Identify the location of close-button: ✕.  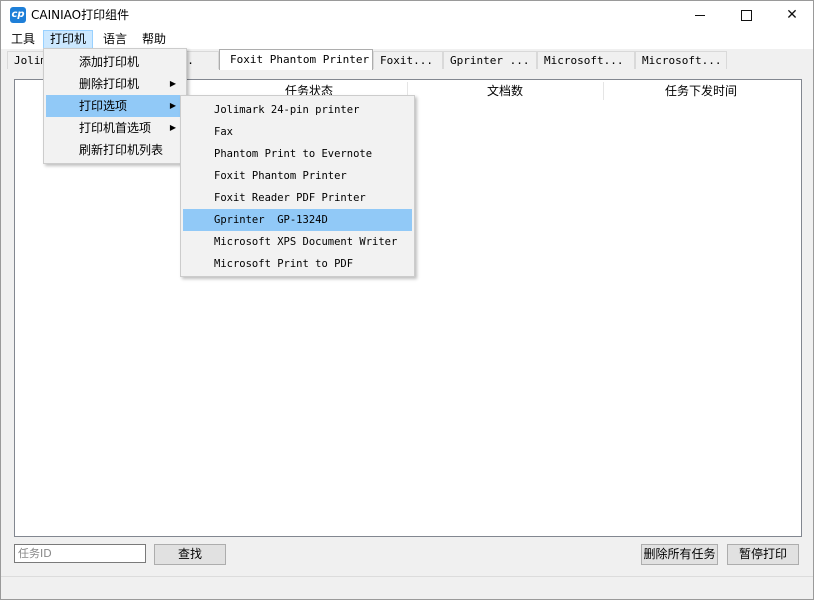
(791, 15).